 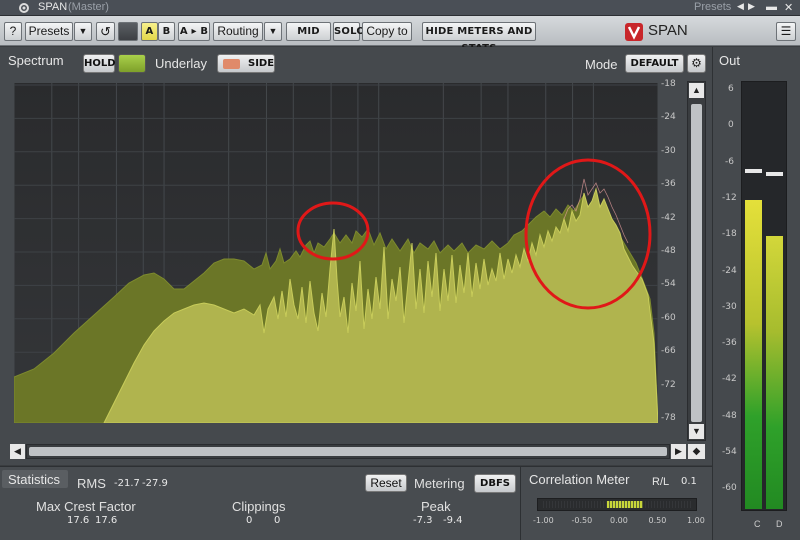 I want to click on out-title: Out, so click(x=729, y=60).